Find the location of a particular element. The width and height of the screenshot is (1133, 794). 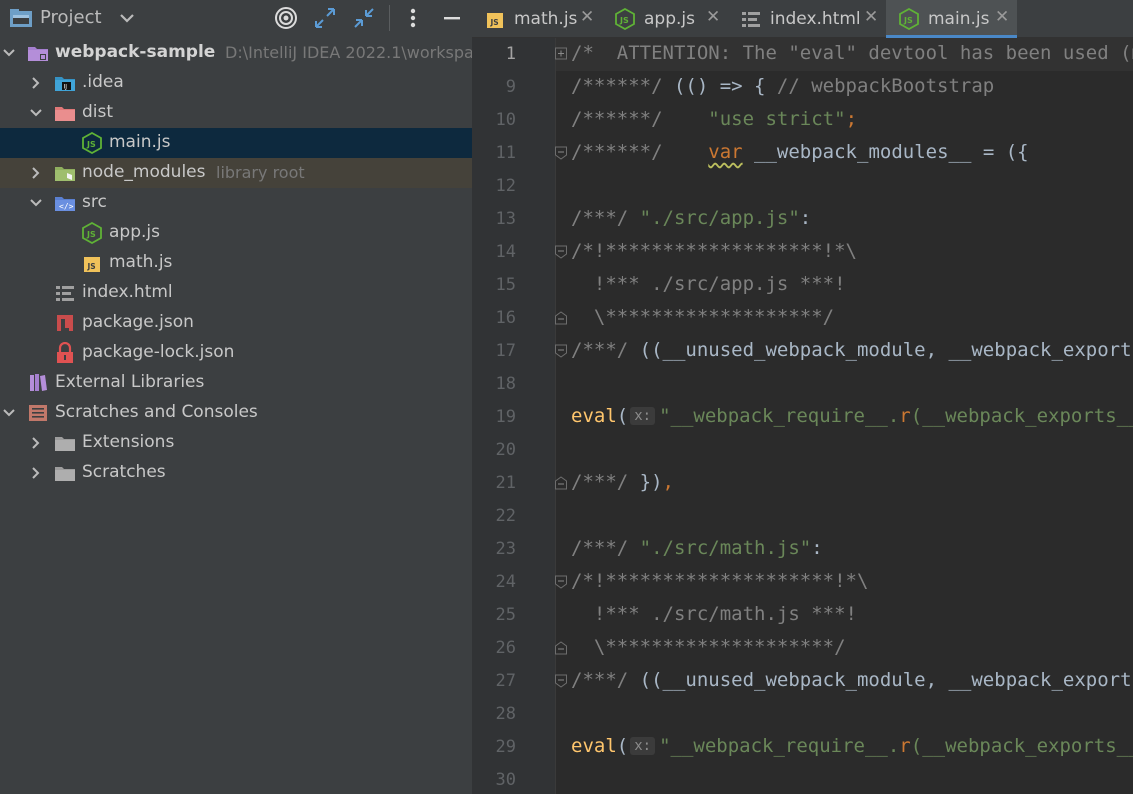

code-token: /*!*******************!*\ is located at coordinates (714, 251).